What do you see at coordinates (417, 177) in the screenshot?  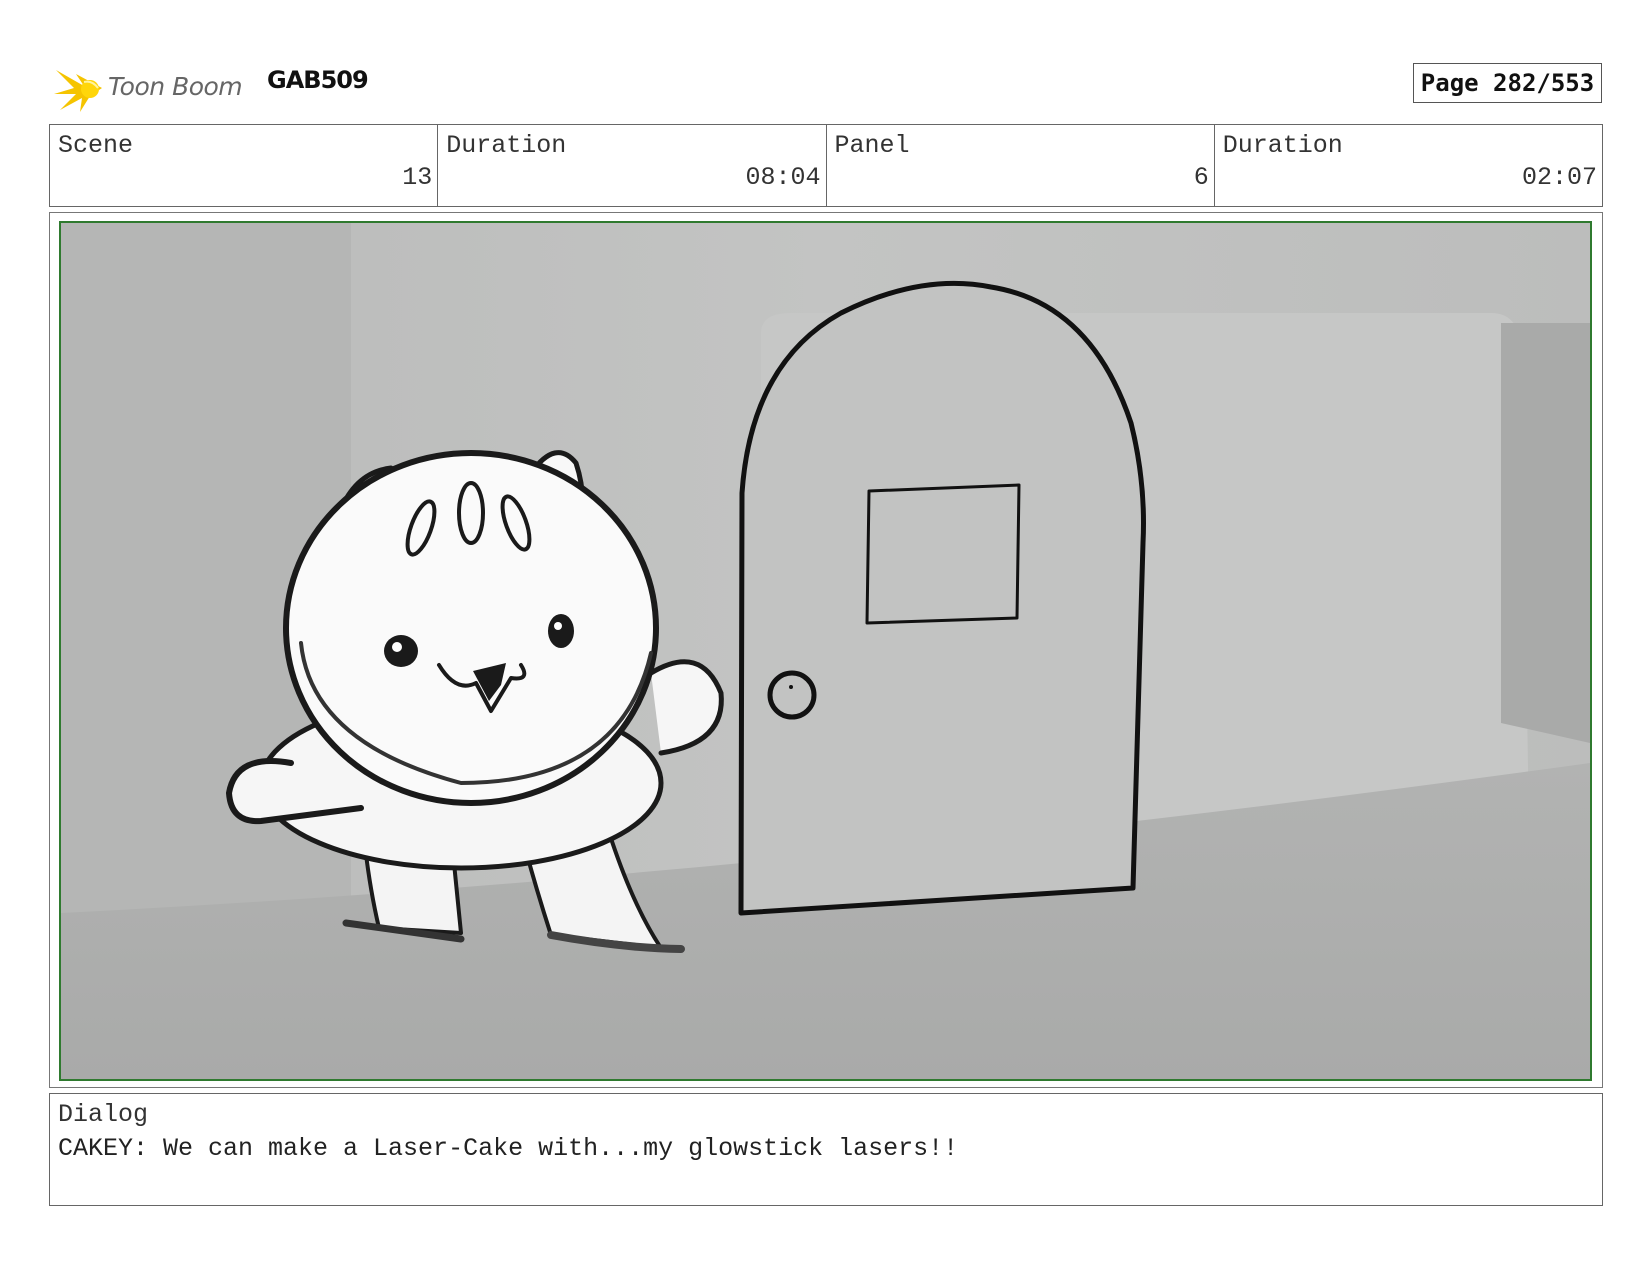 I see `scene-value: 13` at bounding box center [417, 177].